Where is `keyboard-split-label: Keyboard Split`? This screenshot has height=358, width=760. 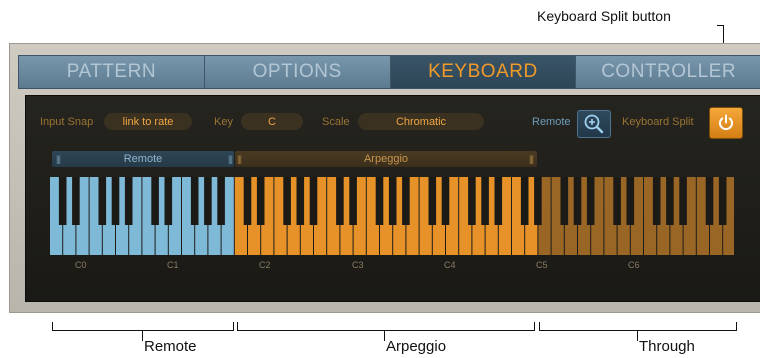 keyboard-split-label: Keyboard Split is located at coordinates (658, 122).